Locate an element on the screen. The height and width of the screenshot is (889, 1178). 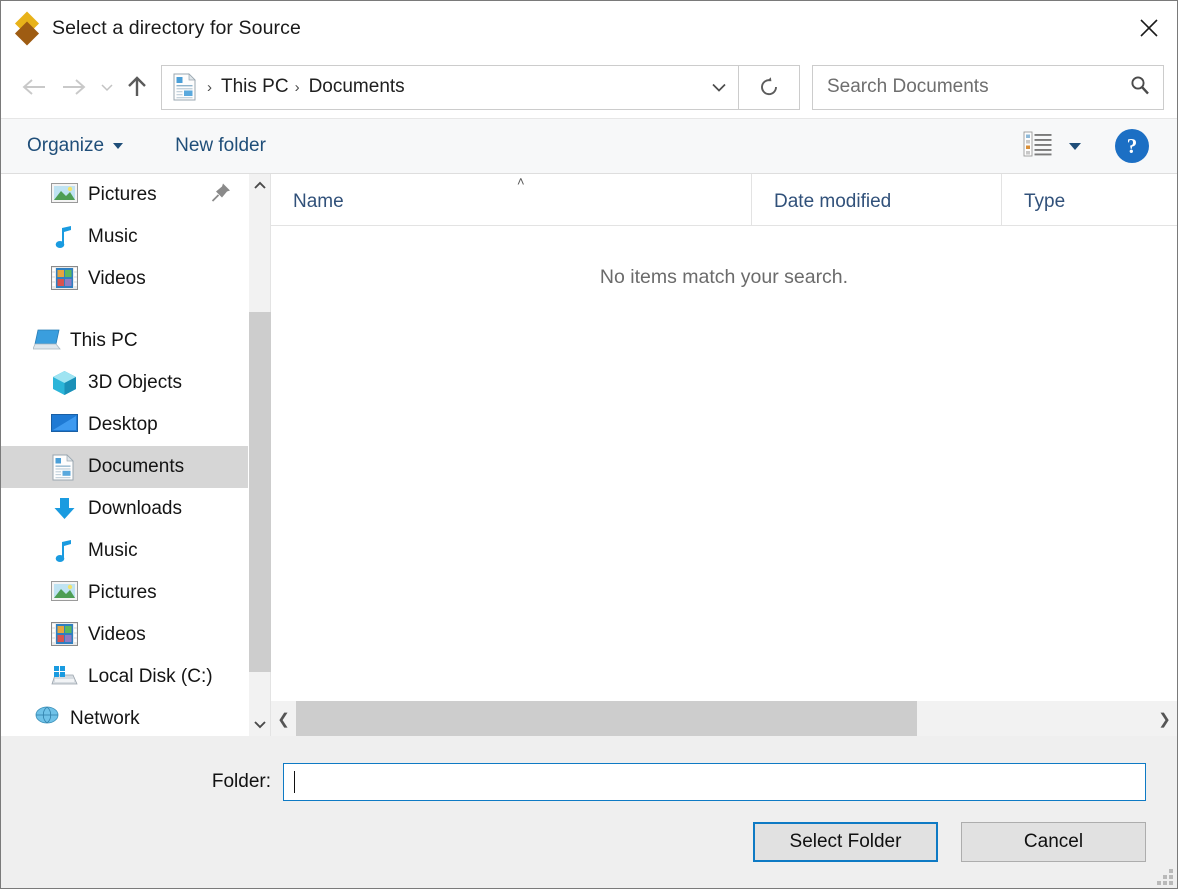
text-cursor is located at coordinates (294, 782).